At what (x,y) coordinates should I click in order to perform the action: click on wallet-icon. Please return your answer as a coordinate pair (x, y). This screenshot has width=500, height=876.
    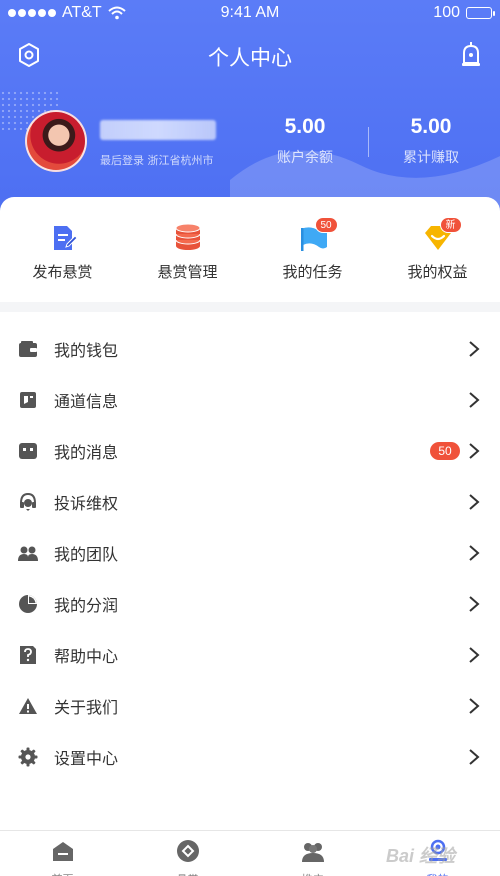
    Looking at the image, I should click on (28, 349).